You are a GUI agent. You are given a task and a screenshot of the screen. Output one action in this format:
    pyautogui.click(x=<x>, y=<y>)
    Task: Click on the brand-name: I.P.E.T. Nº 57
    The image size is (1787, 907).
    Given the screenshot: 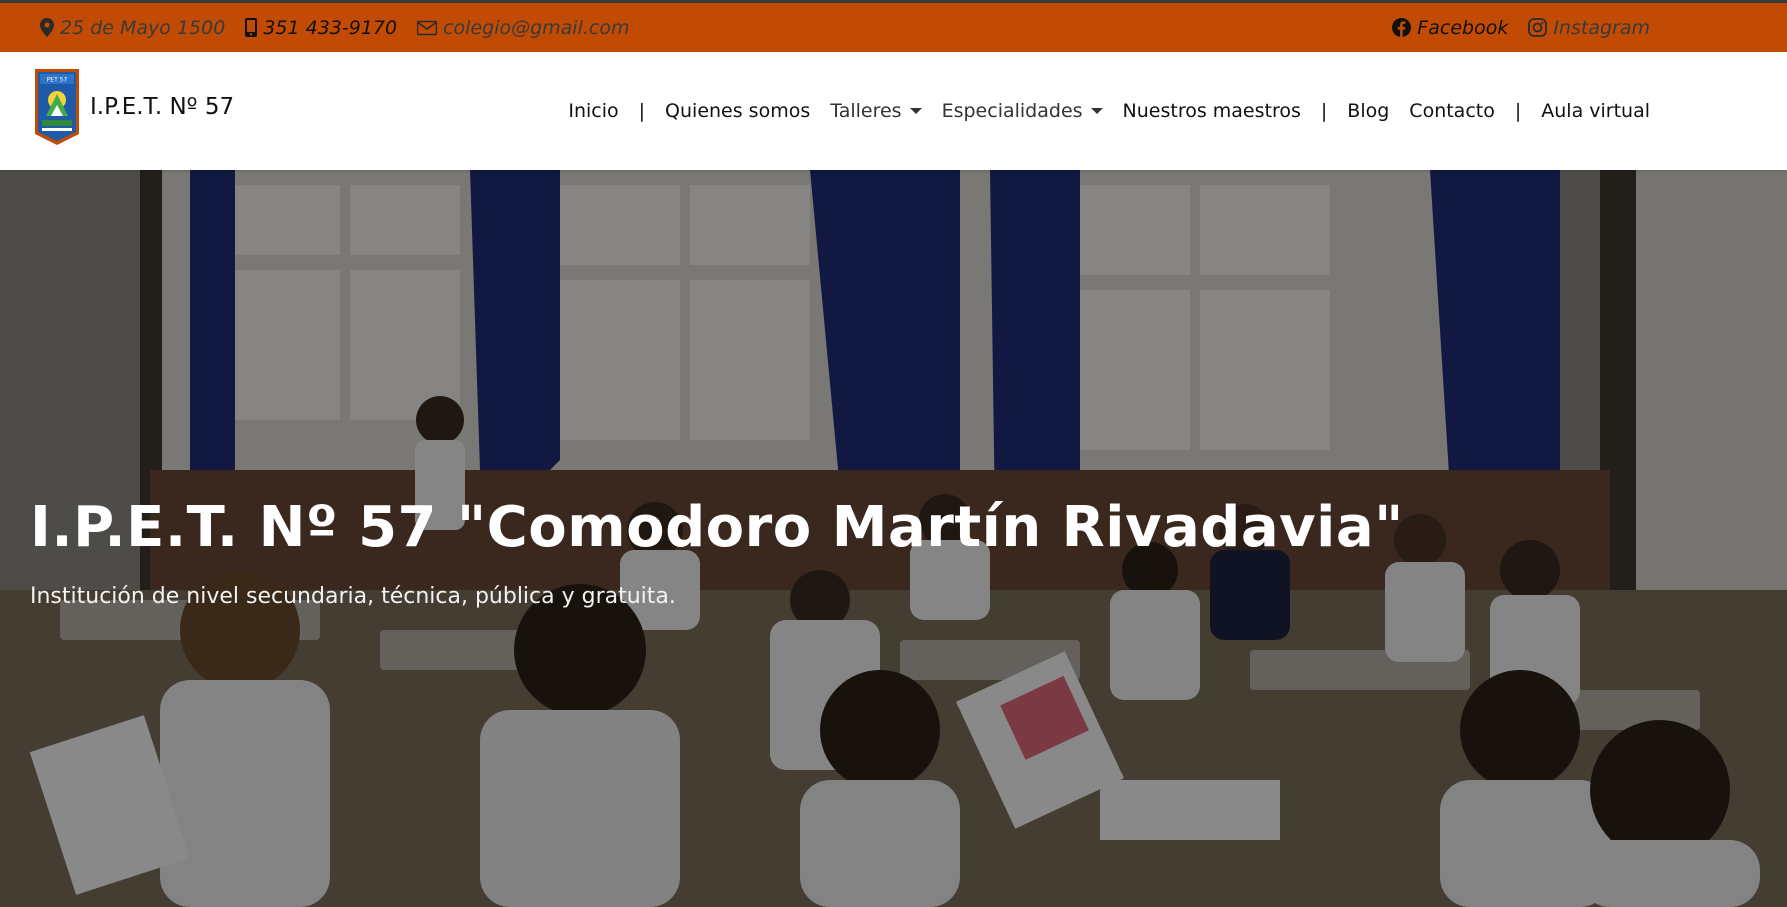 What is the action you would take?
    pyautogui.click(x=162, y=107)
    